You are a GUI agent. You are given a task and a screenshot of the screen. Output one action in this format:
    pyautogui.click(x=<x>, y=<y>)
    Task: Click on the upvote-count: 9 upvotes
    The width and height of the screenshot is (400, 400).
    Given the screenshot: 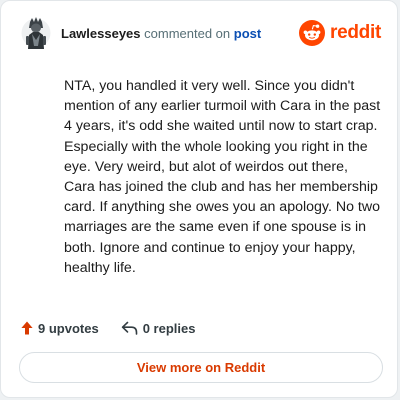 What is the action you would take?
    pyautogui.click(x=68, y=328)
    